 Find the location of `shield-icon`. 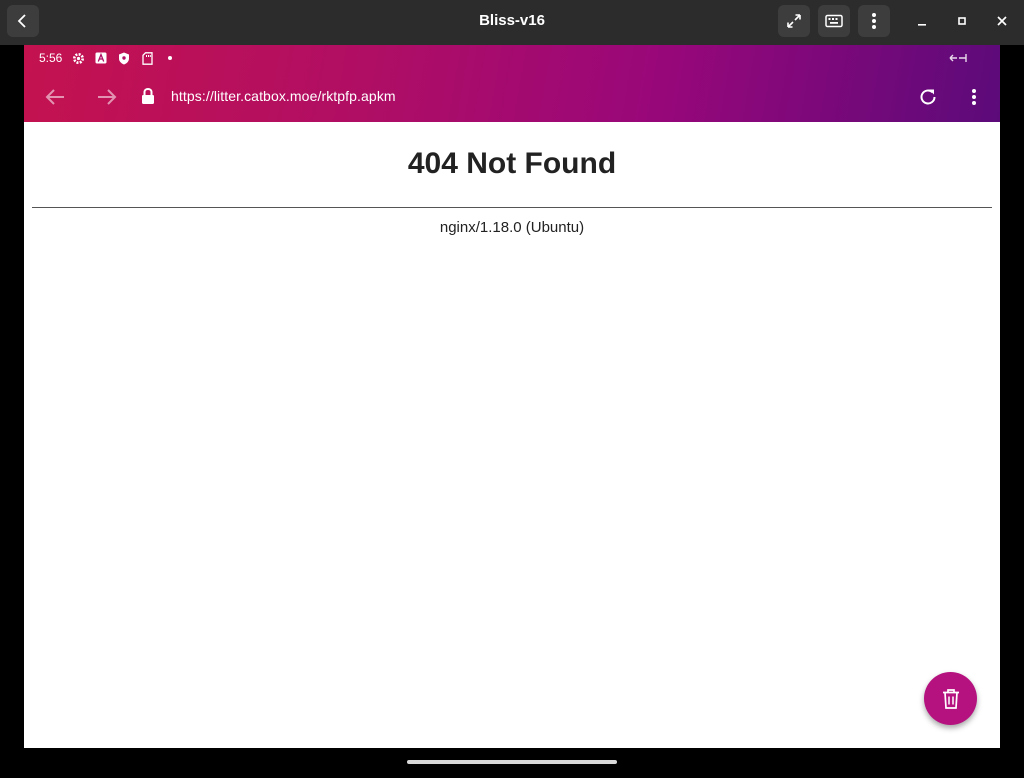

shield-icon is located at coordinates (124, 58).